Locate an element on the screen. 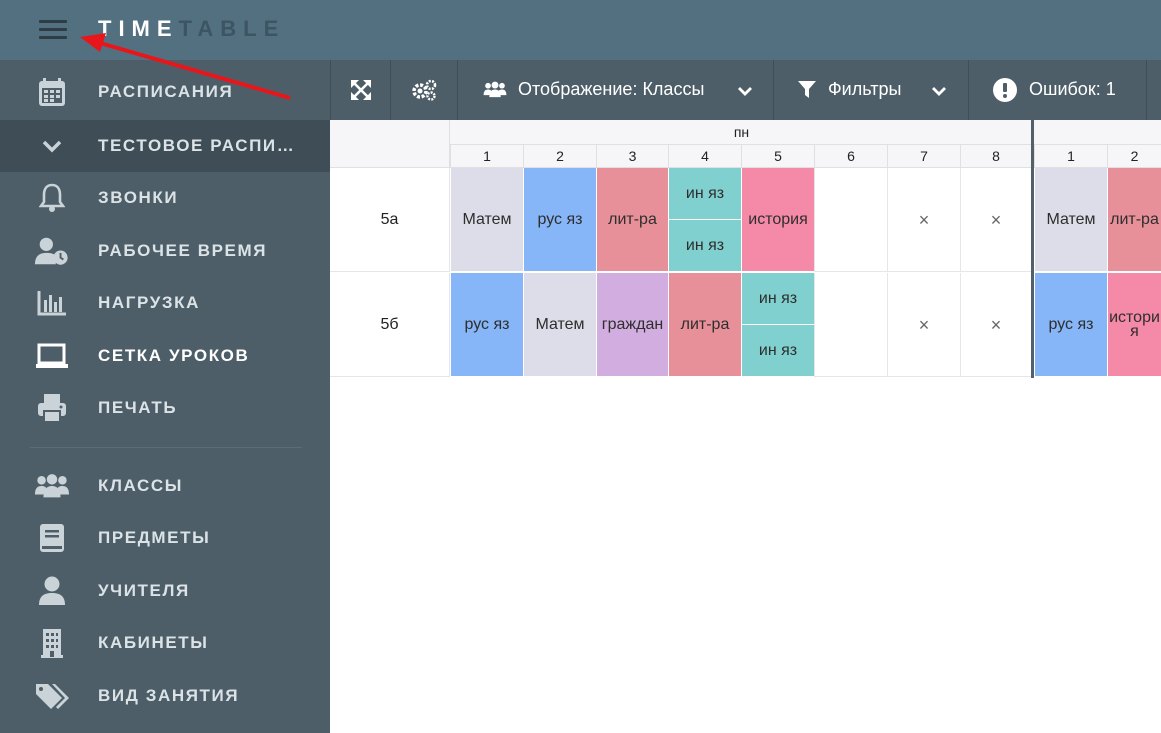 The height and width of the screenshot is (733, 1161). sidebar-item-label: ВИД ЗАНЯТИЯ is located at coordinates (169, 695).